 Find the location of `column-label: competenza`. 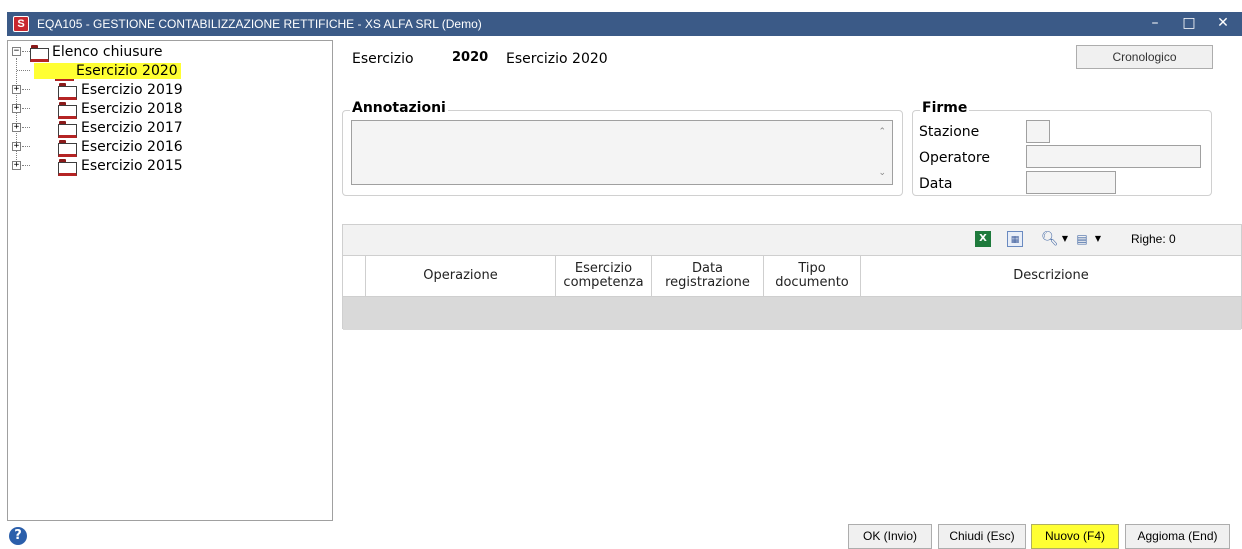

column-label: competenza is located at coordinates (603, 282).